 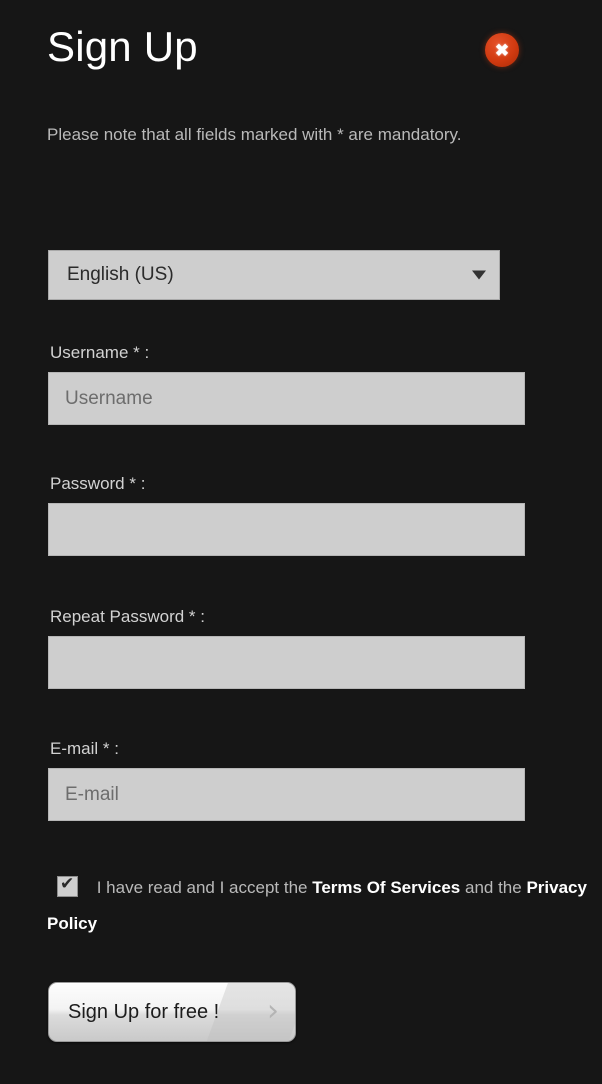 I want to click on language-select-wrapper: English (US), so click(x=274, y=275).